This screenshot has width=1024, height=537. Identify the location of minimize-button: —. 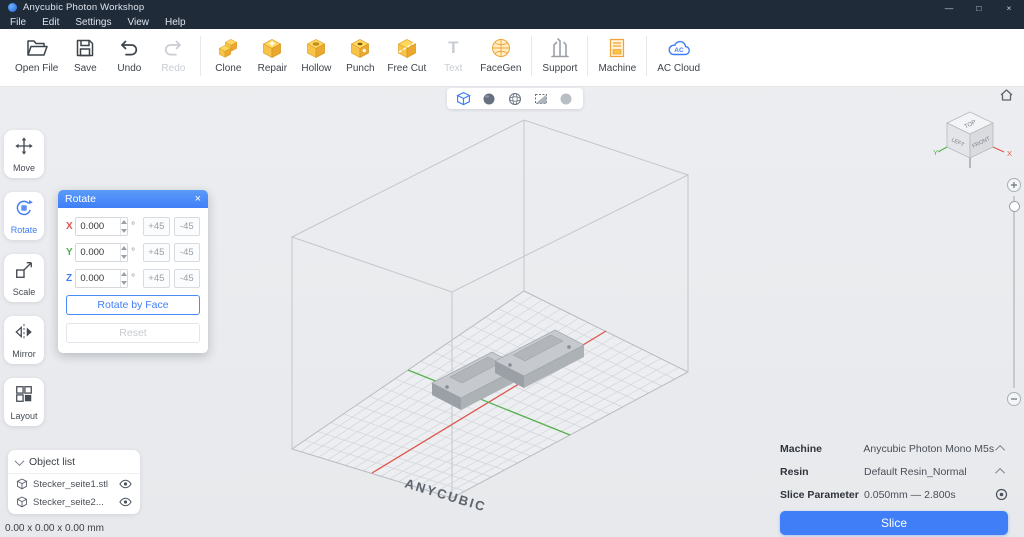
(949, 7).